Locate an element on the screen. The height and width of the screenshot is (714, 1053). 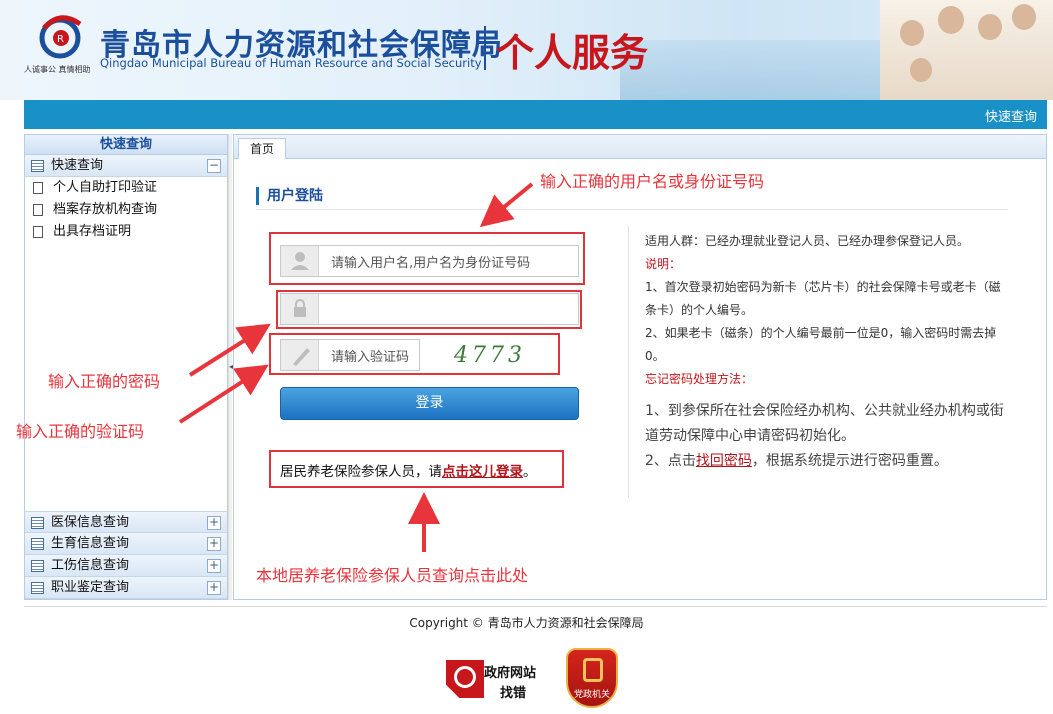
copyright: Copyright © 青岛市人力资源和社会保障局 is located at coordinates (526, 623).